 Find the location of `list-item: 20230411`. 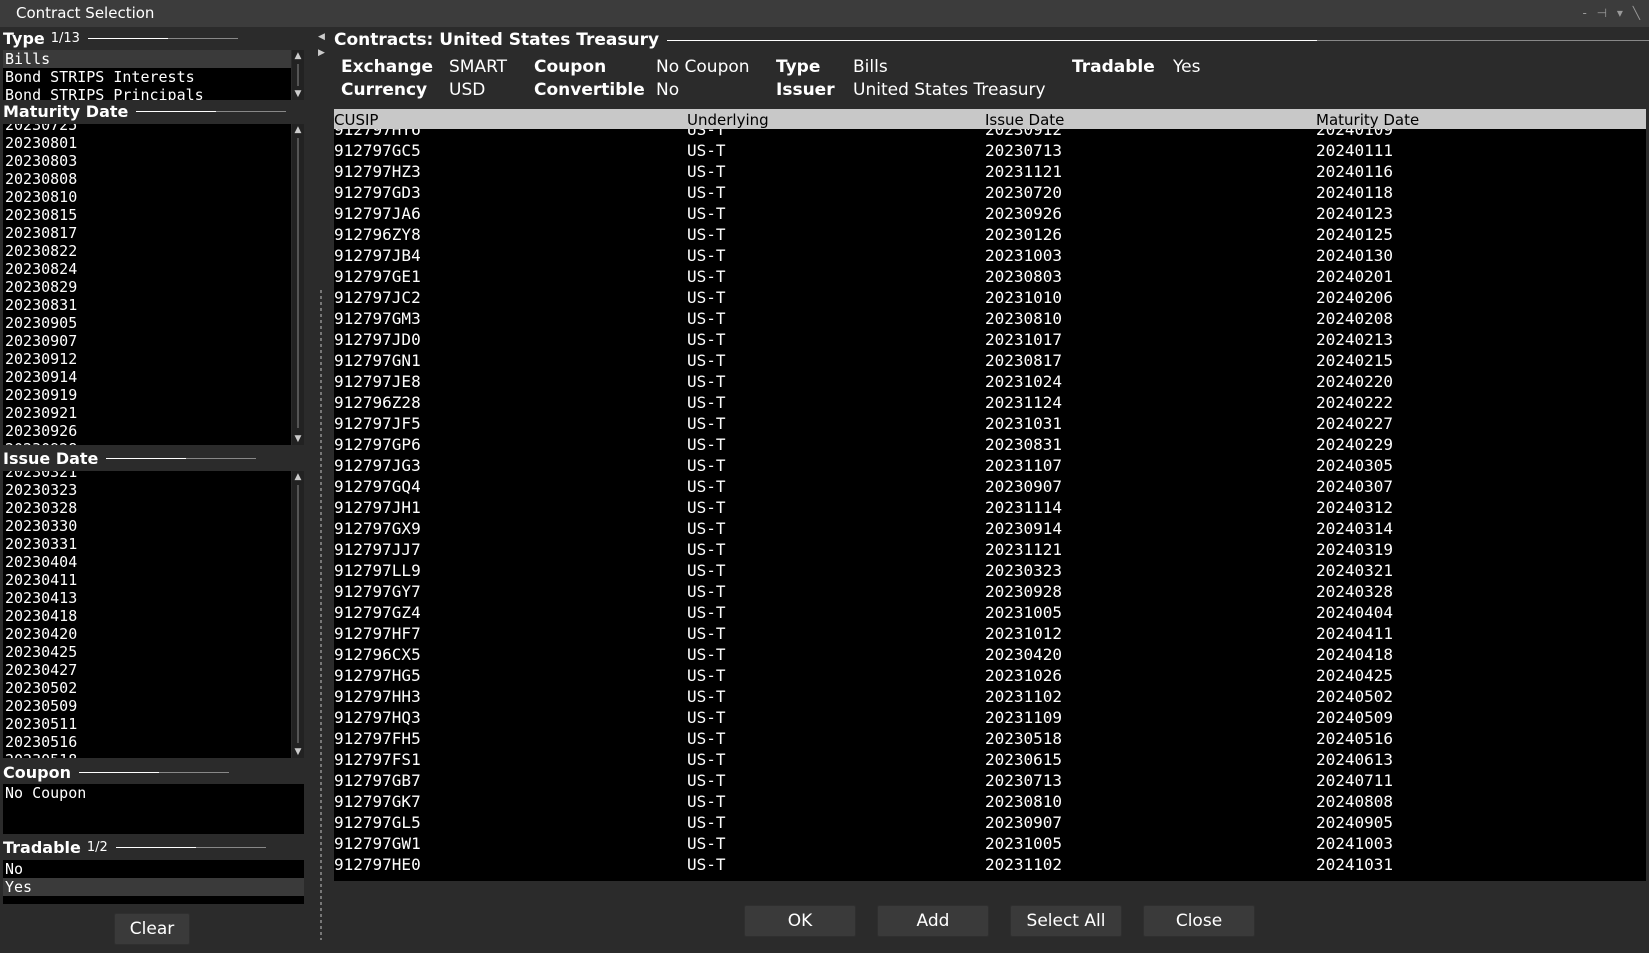

list-item: 20230411 is located at coordinates (147, 580).